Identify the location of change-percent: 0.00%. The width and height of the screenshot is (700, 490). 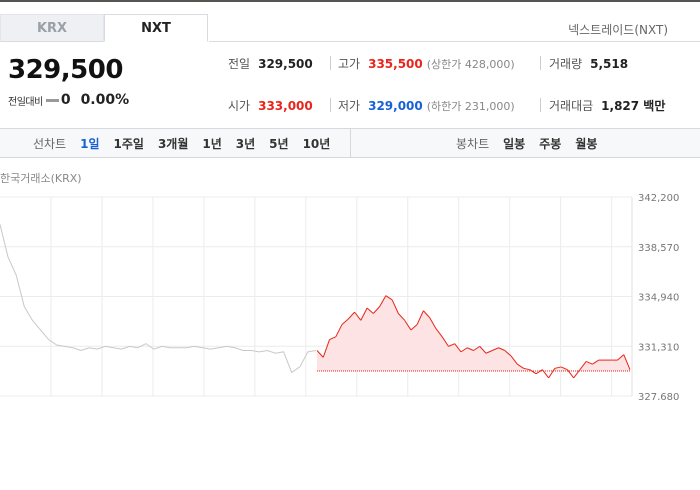
(105, 100).